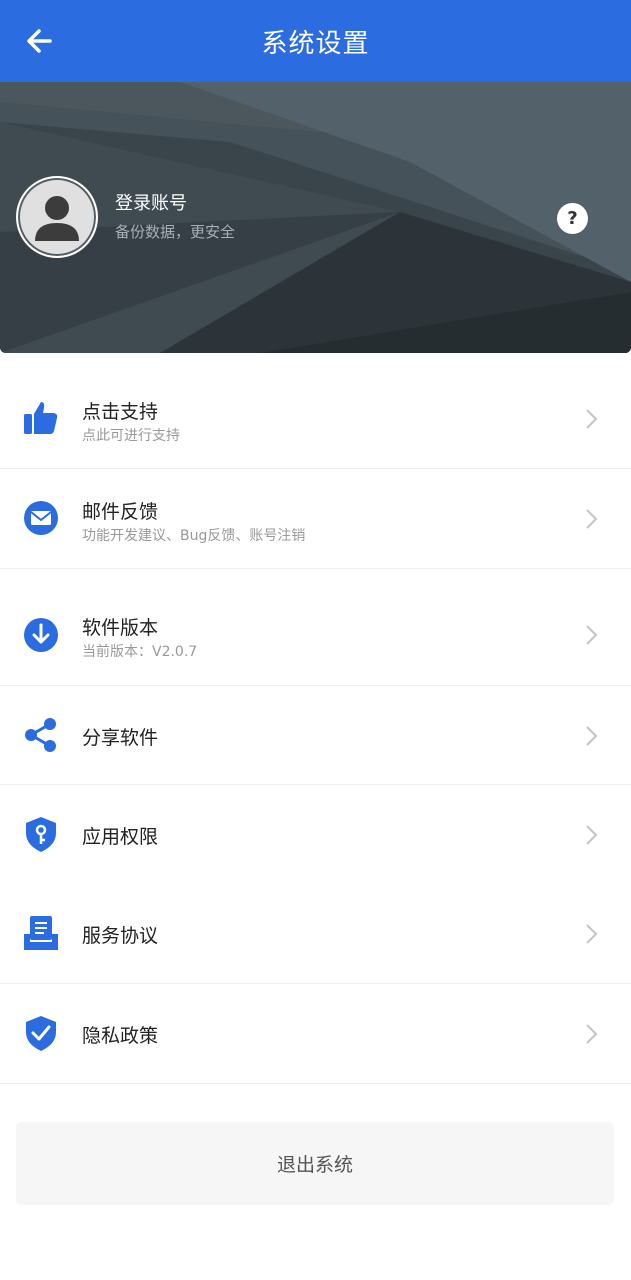  I want to click on back-button, so click(40, 41).